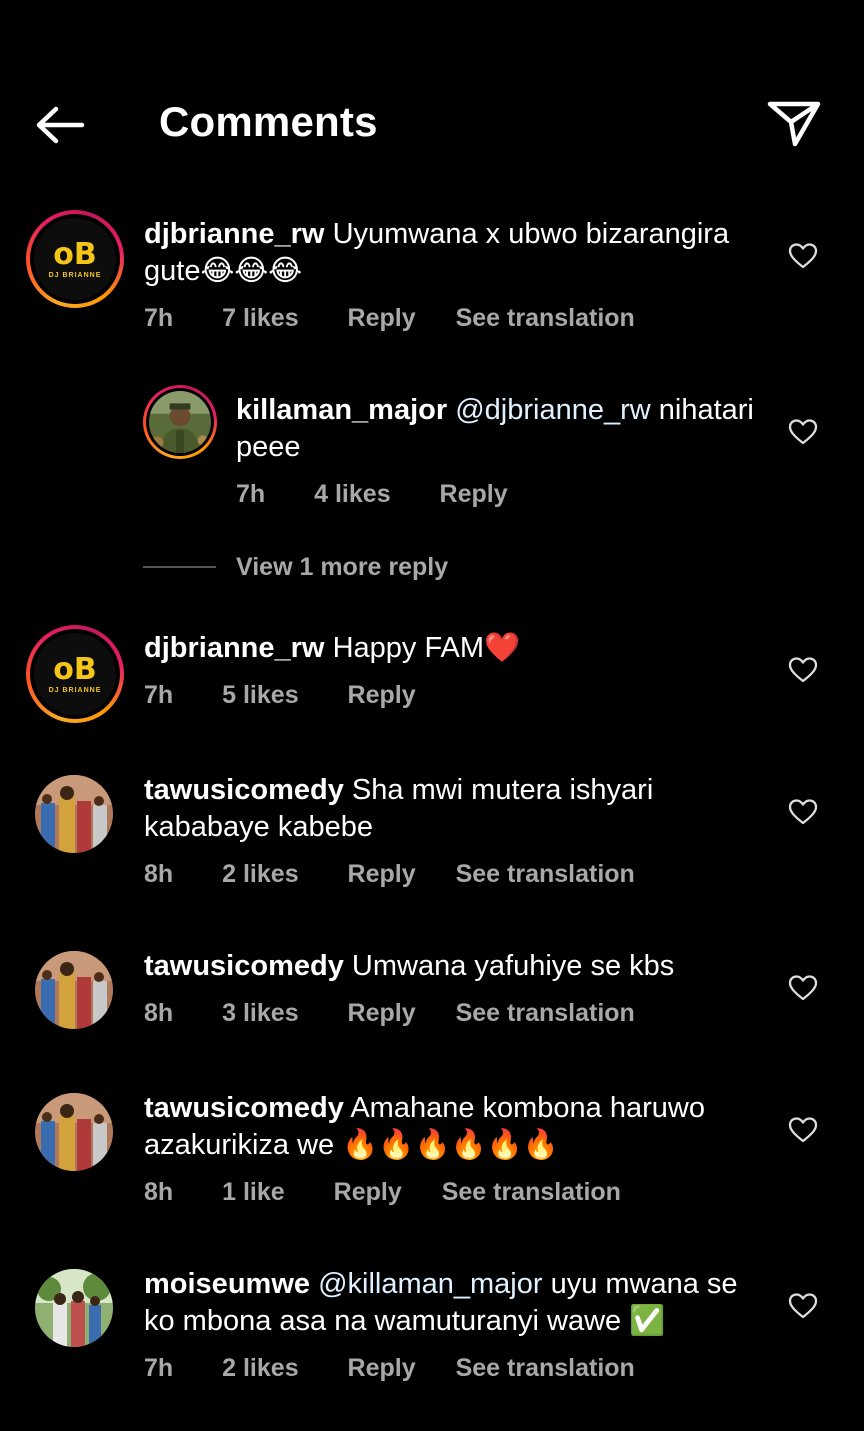 This screenshot has width=864, height=1431. What do you see at coordinates (432, 90) in the screenshot?
I see `header-bar: Comments` at bounding box center [432, 90].